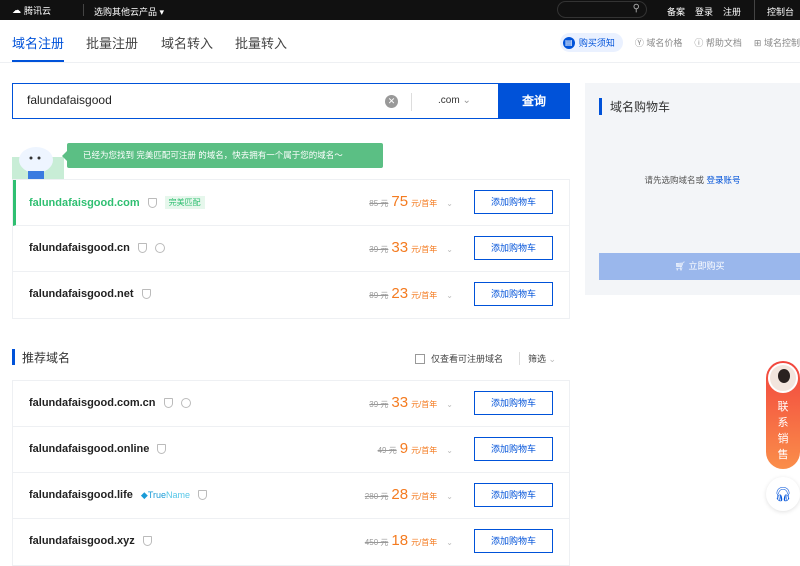 This screenshot has width=800, height=566. I want to click on cart-empty-message: 请先选购域名或 登录账号, so click(692, 180).